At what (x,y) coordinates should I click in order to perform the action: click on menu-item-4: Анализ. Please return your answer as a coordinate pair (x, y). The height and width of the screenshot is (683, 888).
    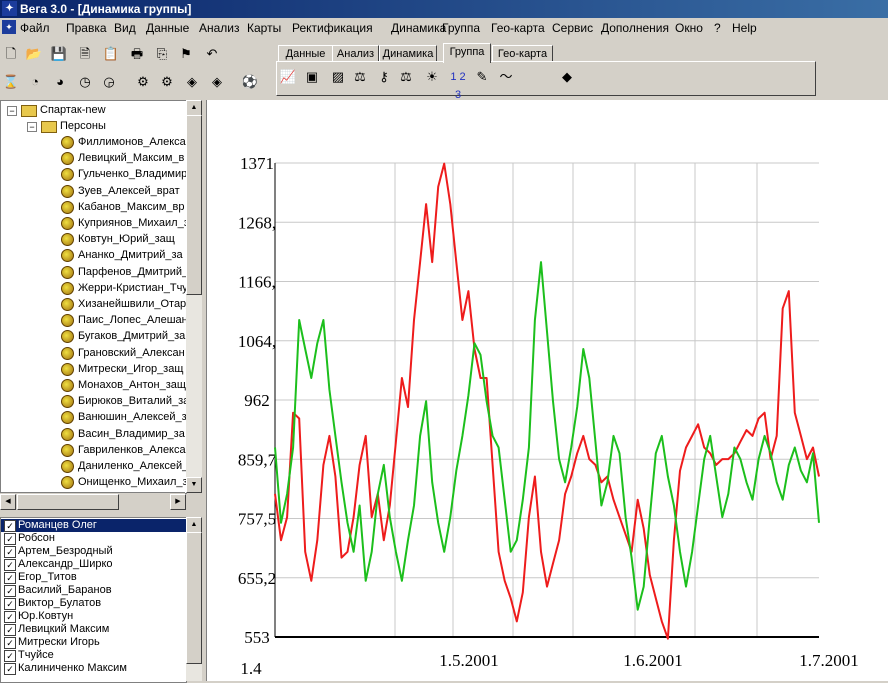
    Looking at the image, I should click on (219, 28).